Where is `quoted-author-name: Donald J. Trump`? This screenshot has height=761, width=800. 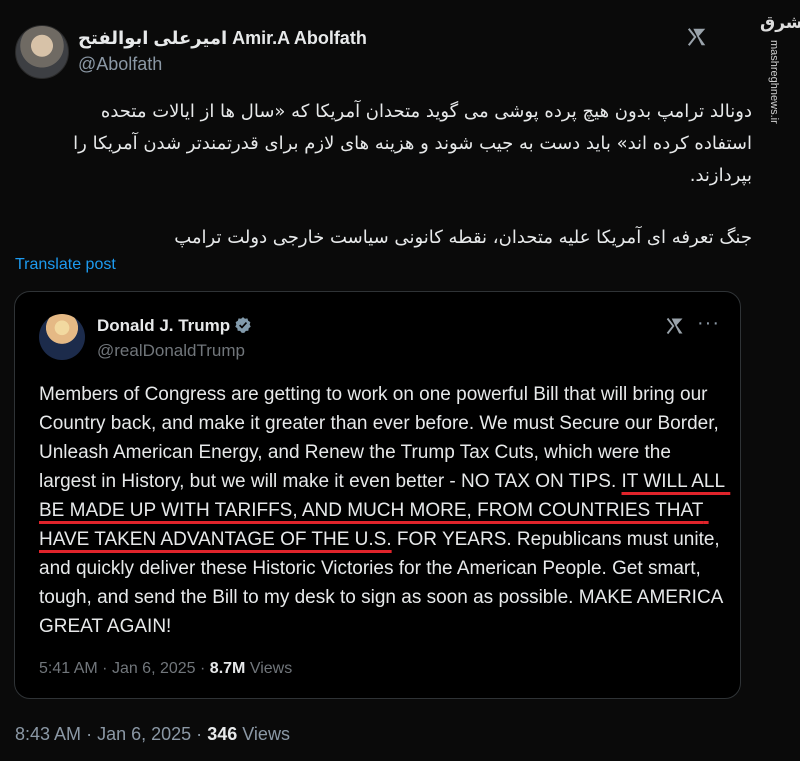
quoted-author-name: Donald J. Trump is located at coordinates (163, 325).